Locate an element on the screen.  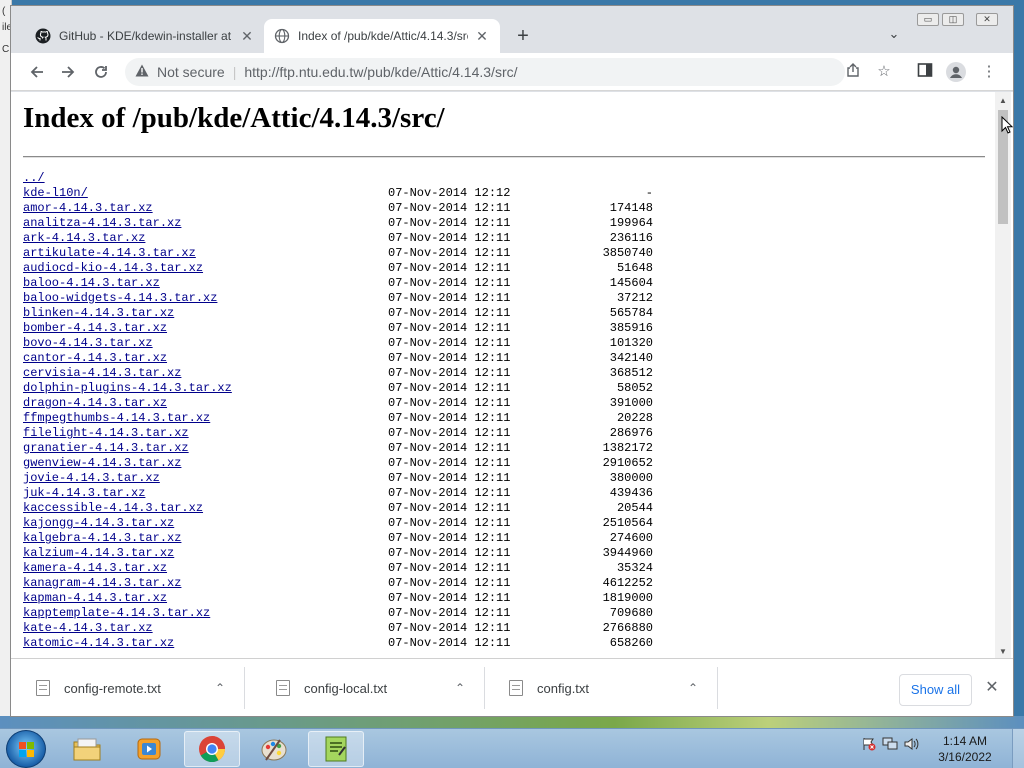
file-link: katomic-4.14.3.tar.xz is located at coordinates (98, 643).